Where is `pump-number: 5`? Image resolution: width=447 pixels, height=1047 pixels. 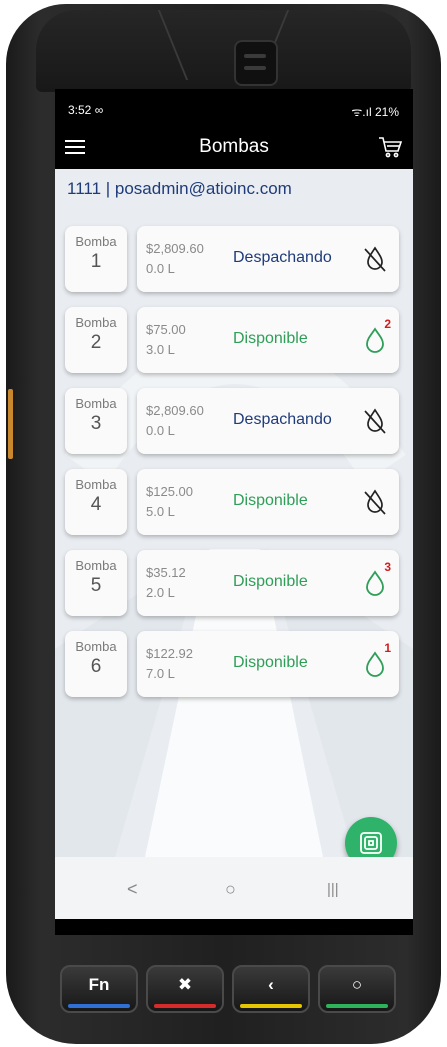 pump-number: 5 is located at coordinates (96, 585).